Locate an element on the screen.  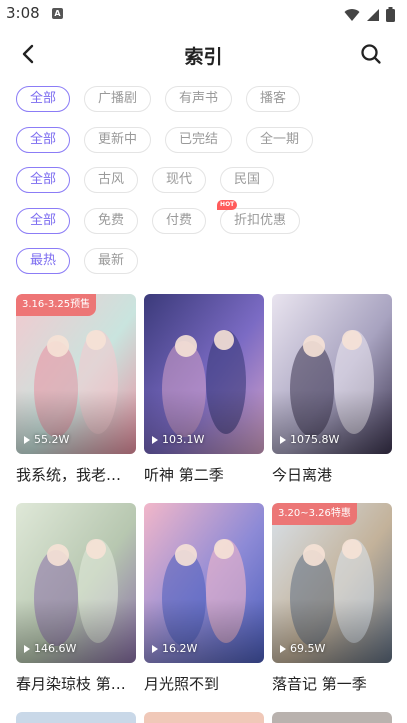
filter-chip-label: 付费 is located at coordinates (179, 220).